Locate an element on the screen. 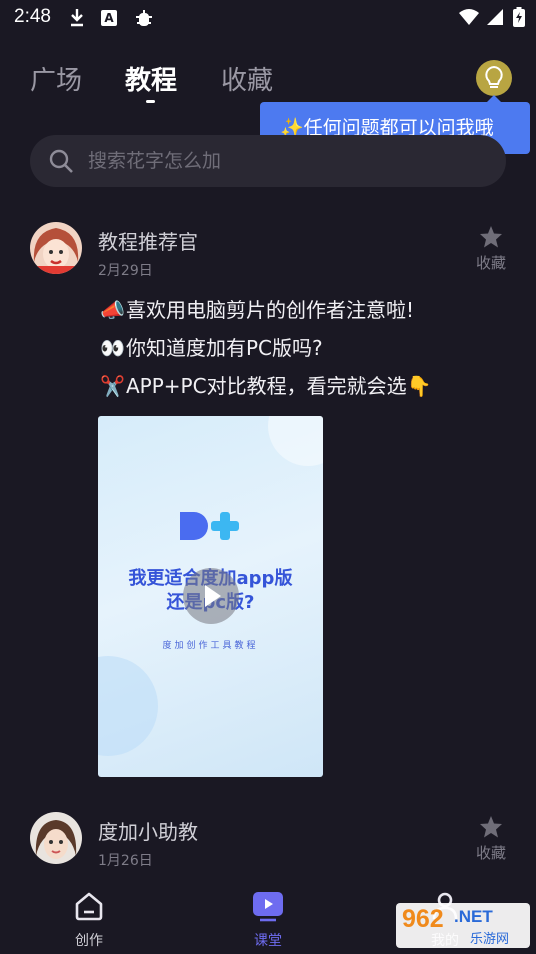 Image resolution: width=536 pixels, height=954 pixels. wifi-icon is located at coordinates (469, 19).